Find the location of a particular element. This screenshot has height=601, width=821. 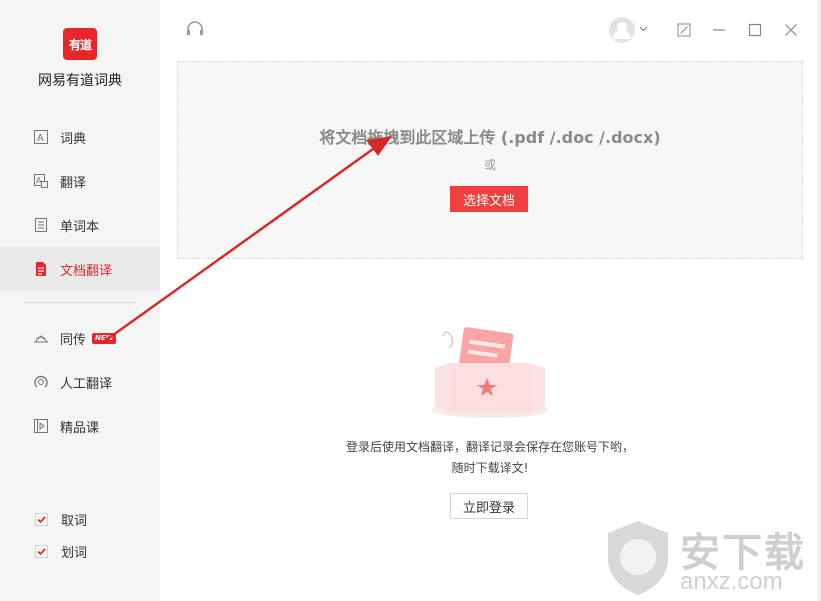

sidebar-item-label: 人工翻译 is located at coordinates (86, 384).